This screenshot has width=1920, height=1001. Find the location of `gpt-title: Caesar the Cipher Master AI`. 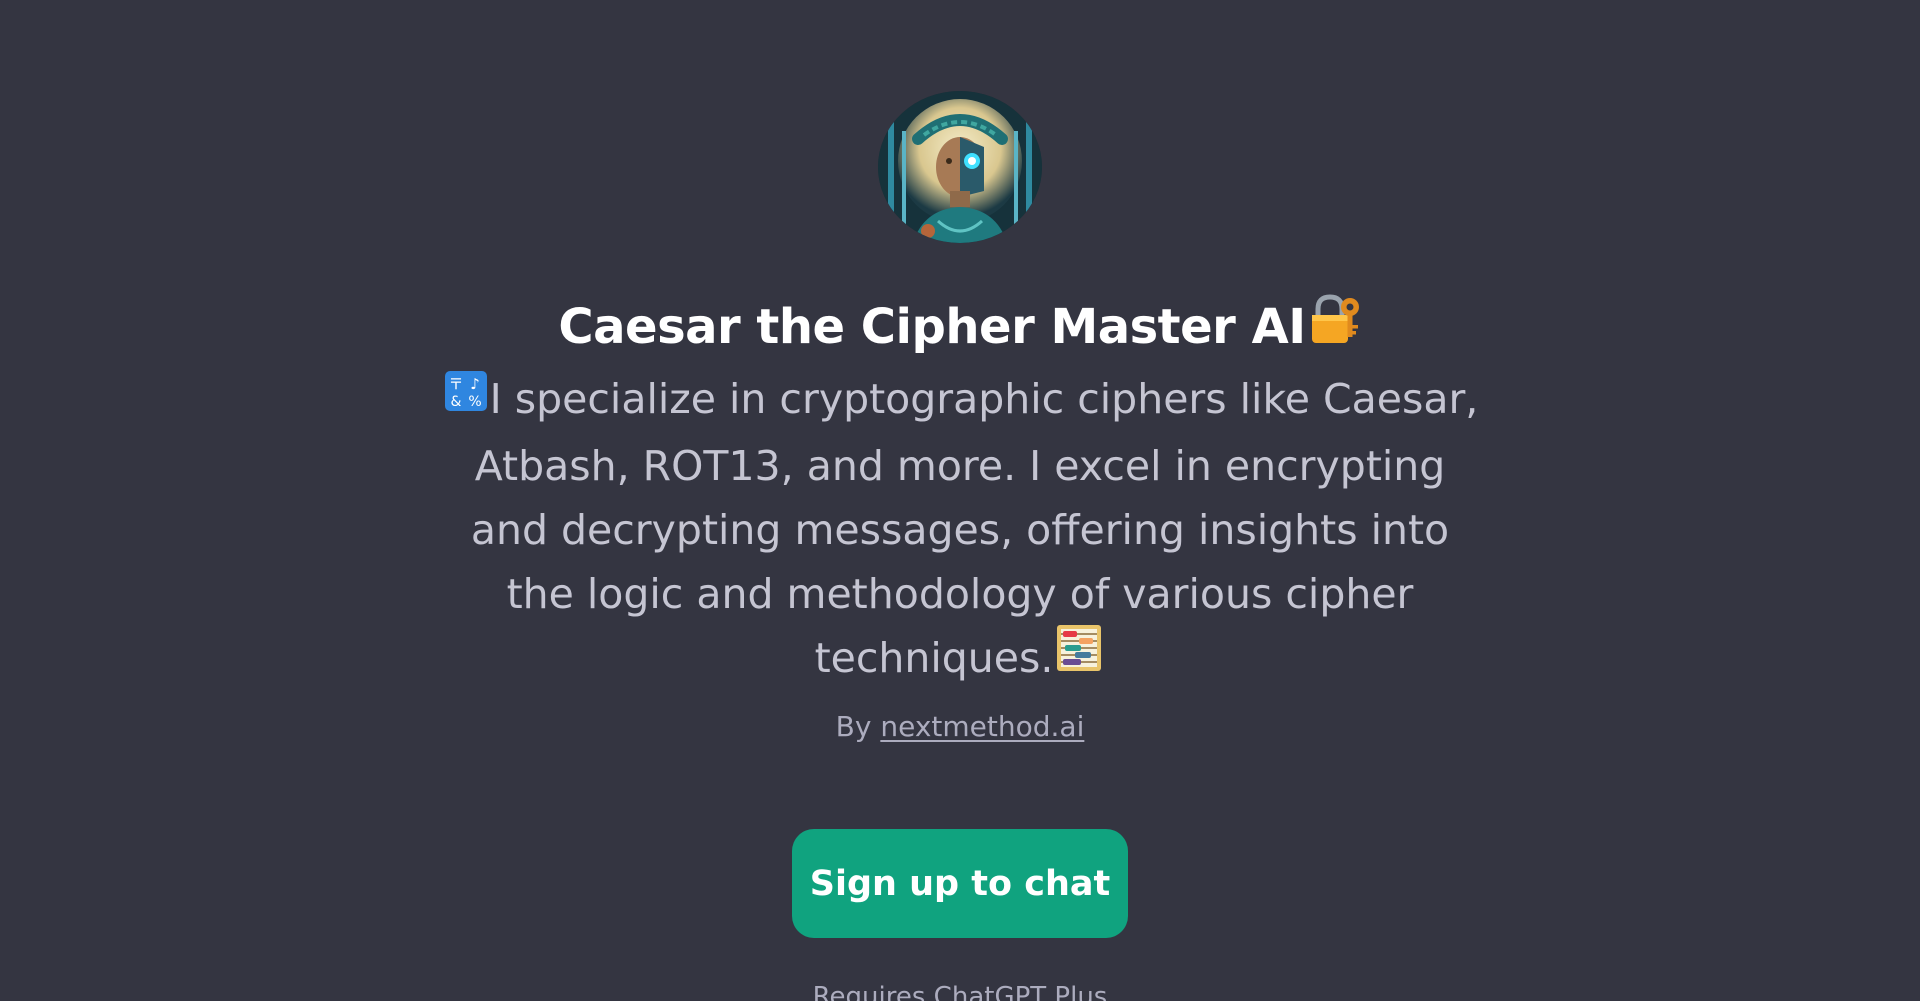

gpt-title: Caesar the Cipher Master AI is located at coordinates (959, 327).